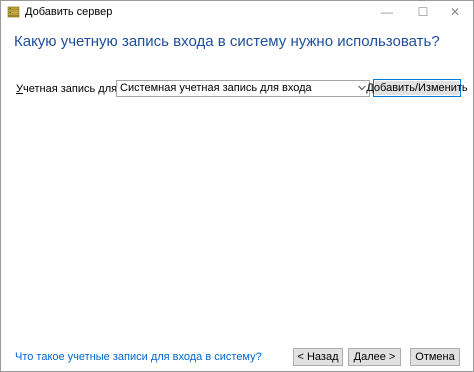  I want to click on account-select: Системная учетная запись для входа, so click(243, 88).